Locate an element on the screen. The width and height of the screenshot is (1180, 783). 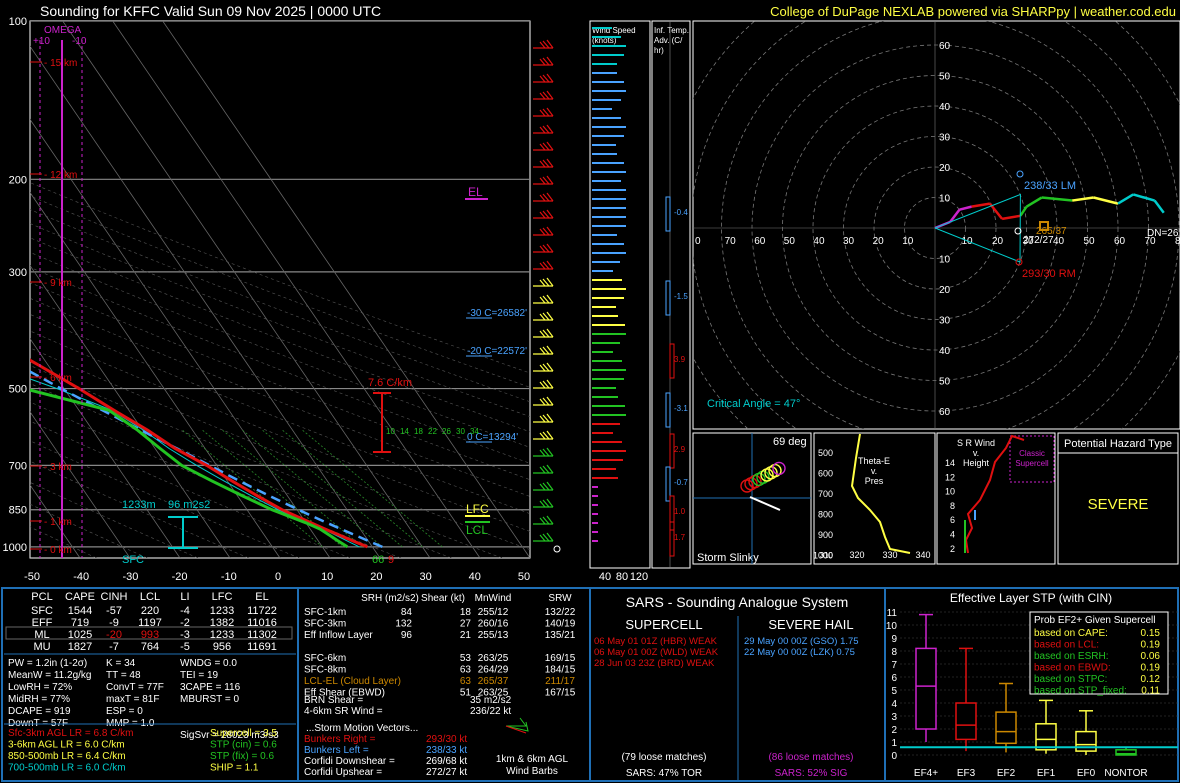
omega-title: OMEGA is located at coordinates (63, 30).